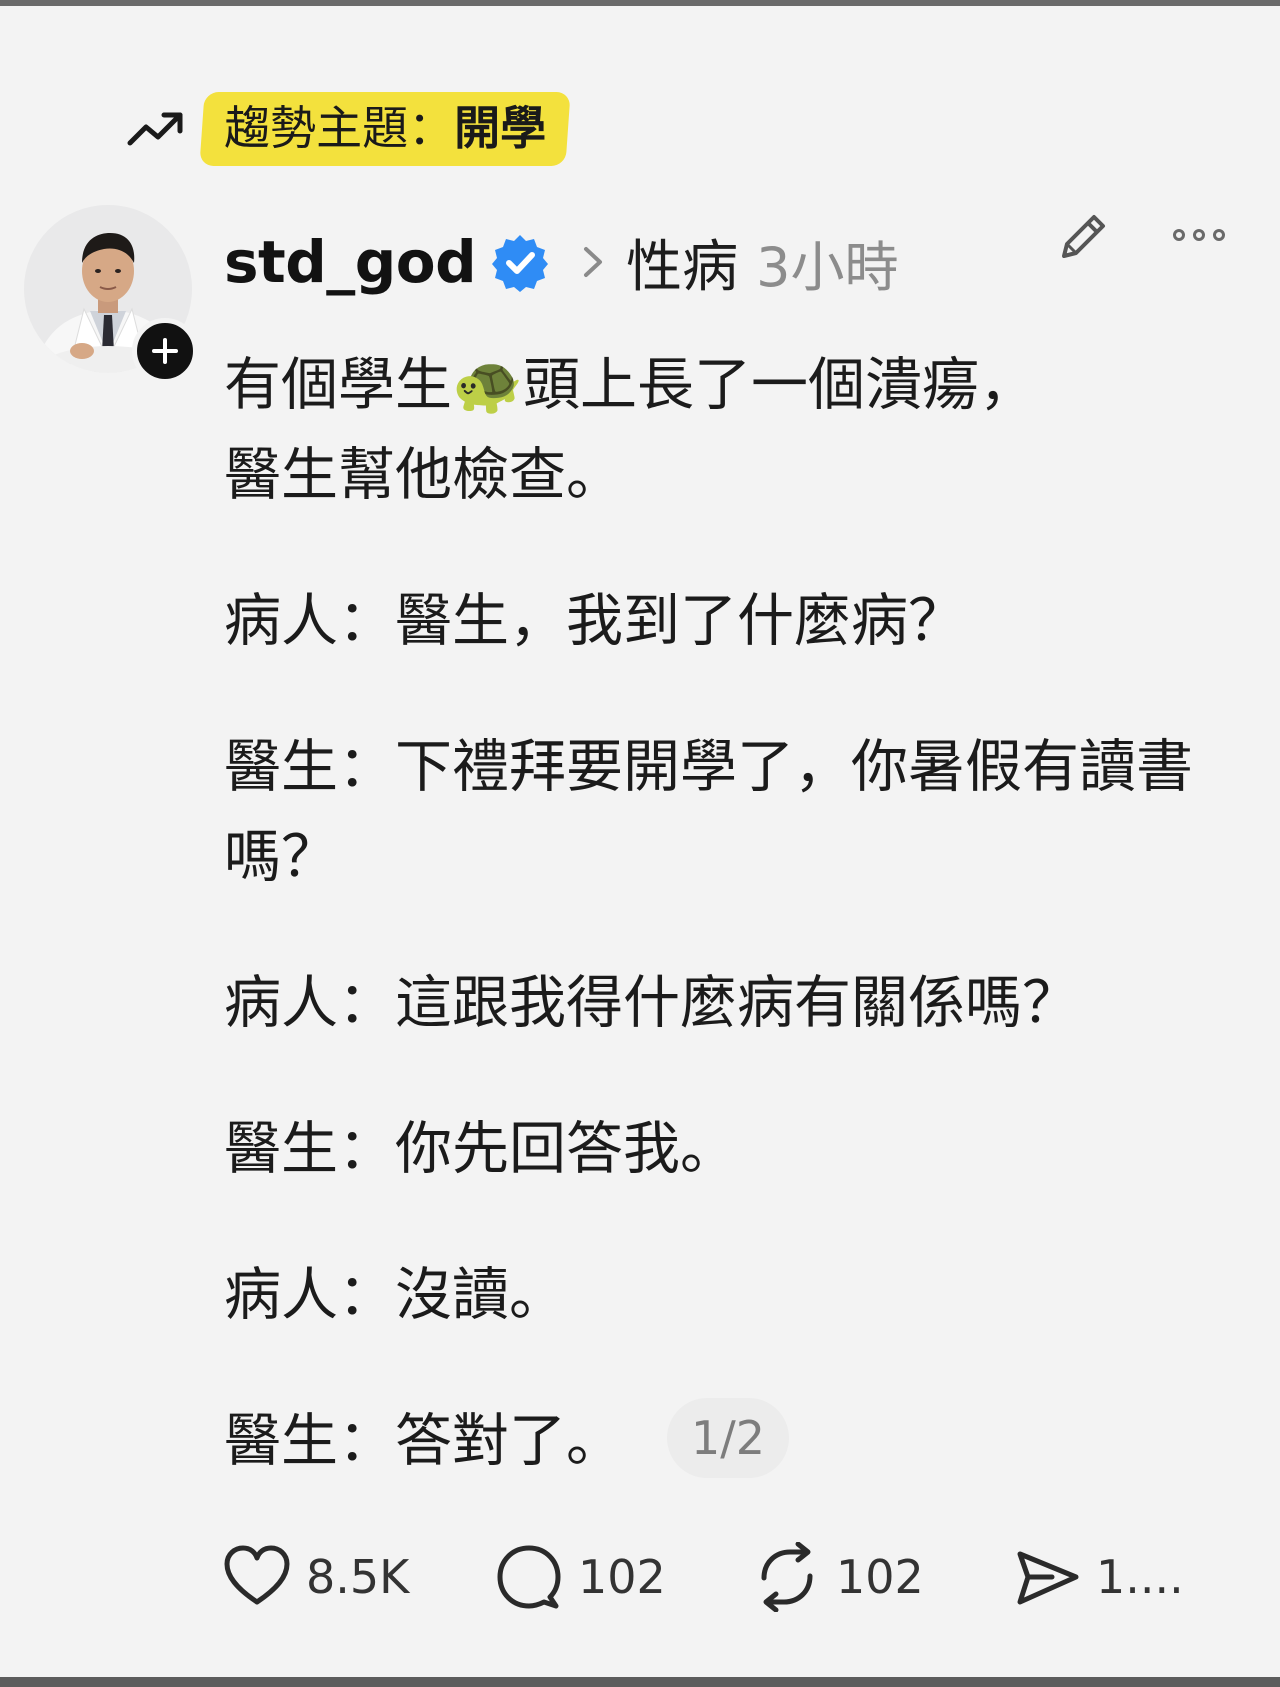 The width and height of the screenshot is (1280, 1687). What do you see at coordinates (500, 128) in the screenshot?
I see `trending-topic-name: 開學` at bounding box center [500, 128].